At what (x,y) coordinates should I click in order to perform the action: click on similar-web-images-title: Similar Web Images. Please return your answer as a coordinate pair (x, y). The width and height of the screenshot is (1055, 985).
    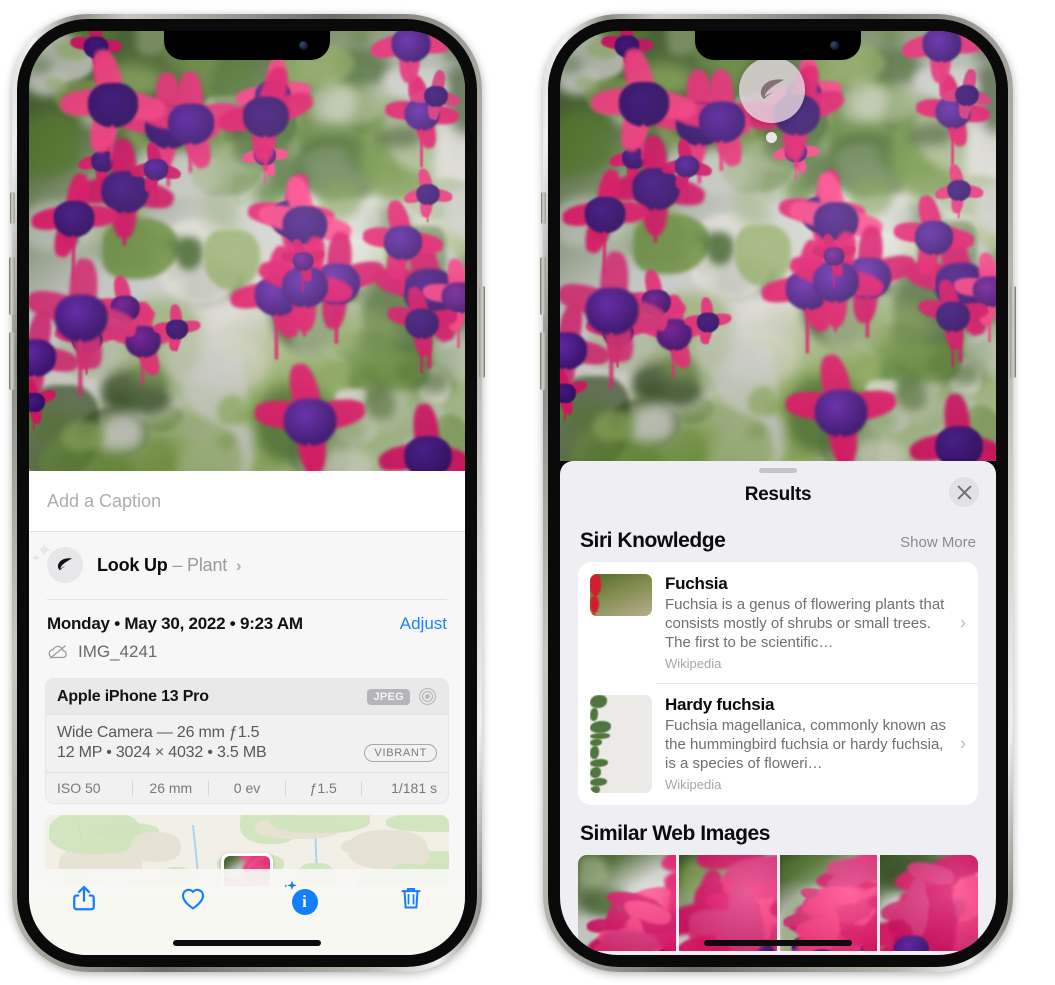
    Looking at the image, I should click on (675, 834).